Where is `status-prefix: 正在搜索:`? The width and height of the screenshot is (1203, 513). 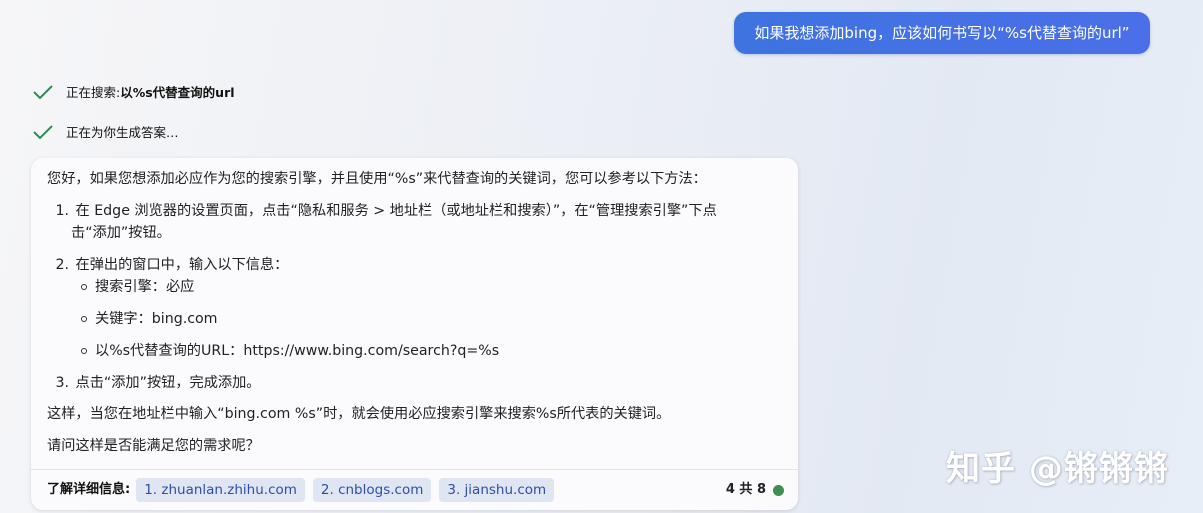
status-prefix: 正在搜索: is located at coordinates (93, 92).